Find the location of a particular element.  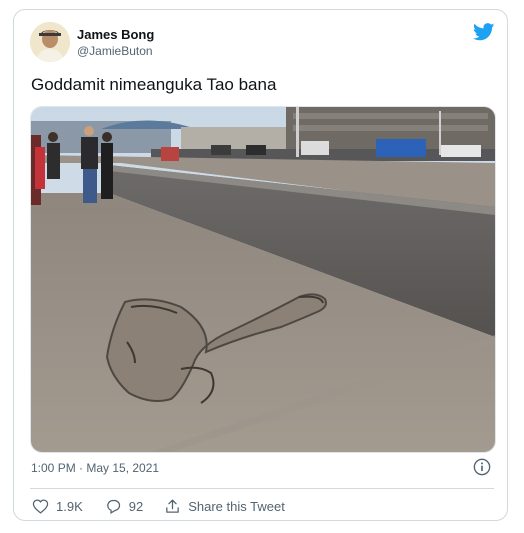

reply-button: 92 is located at coordinates (124, 506).